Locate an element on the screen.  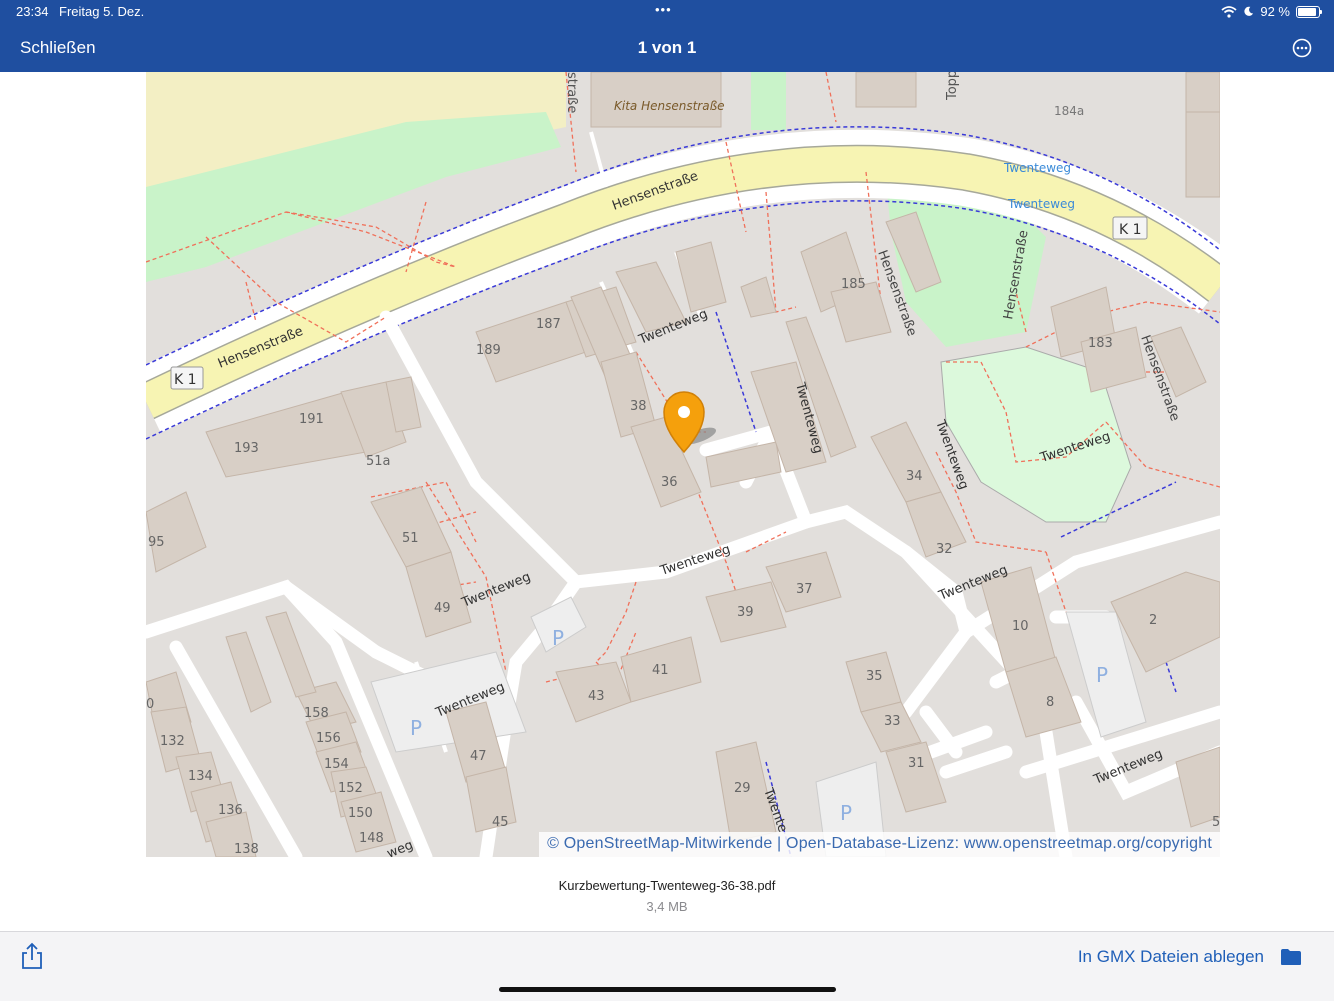
status-time: 23:34 is located at coordinates (32, 11).